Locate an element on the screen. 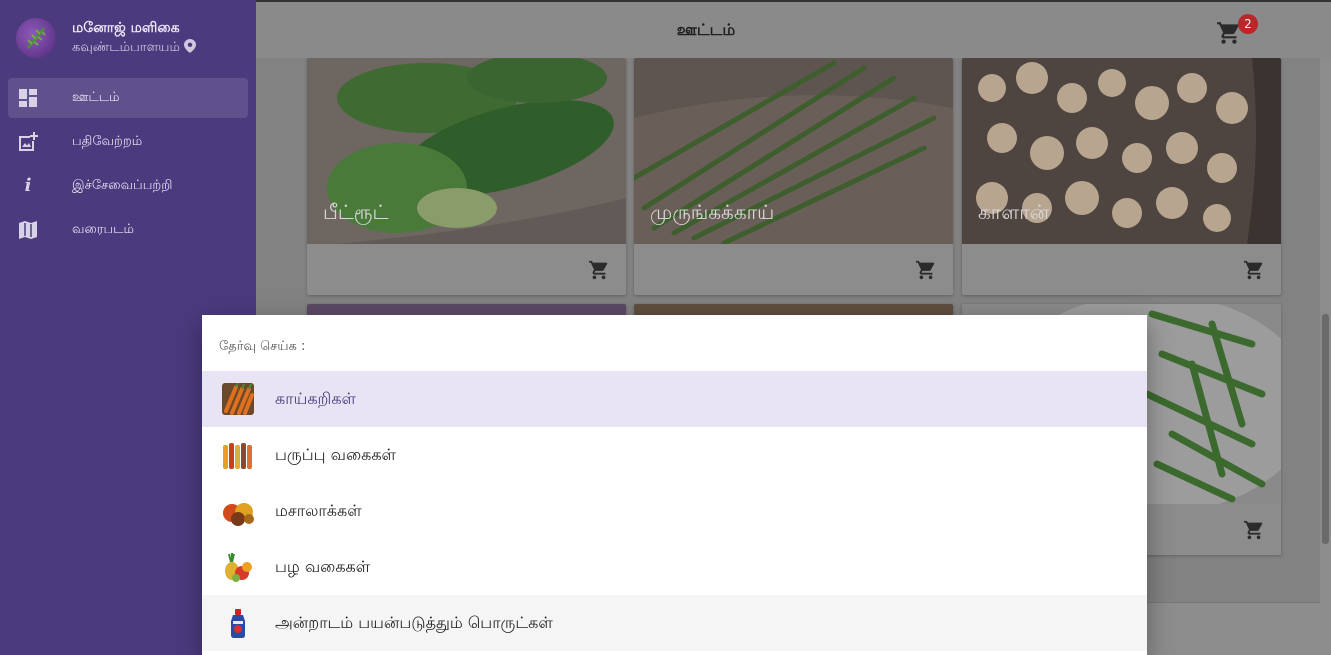 Image resolution: width=1331 pixels, height=655 pixels. category-option-pulses: பருப்பு வகைகள் is located at coordinates (674, 455).